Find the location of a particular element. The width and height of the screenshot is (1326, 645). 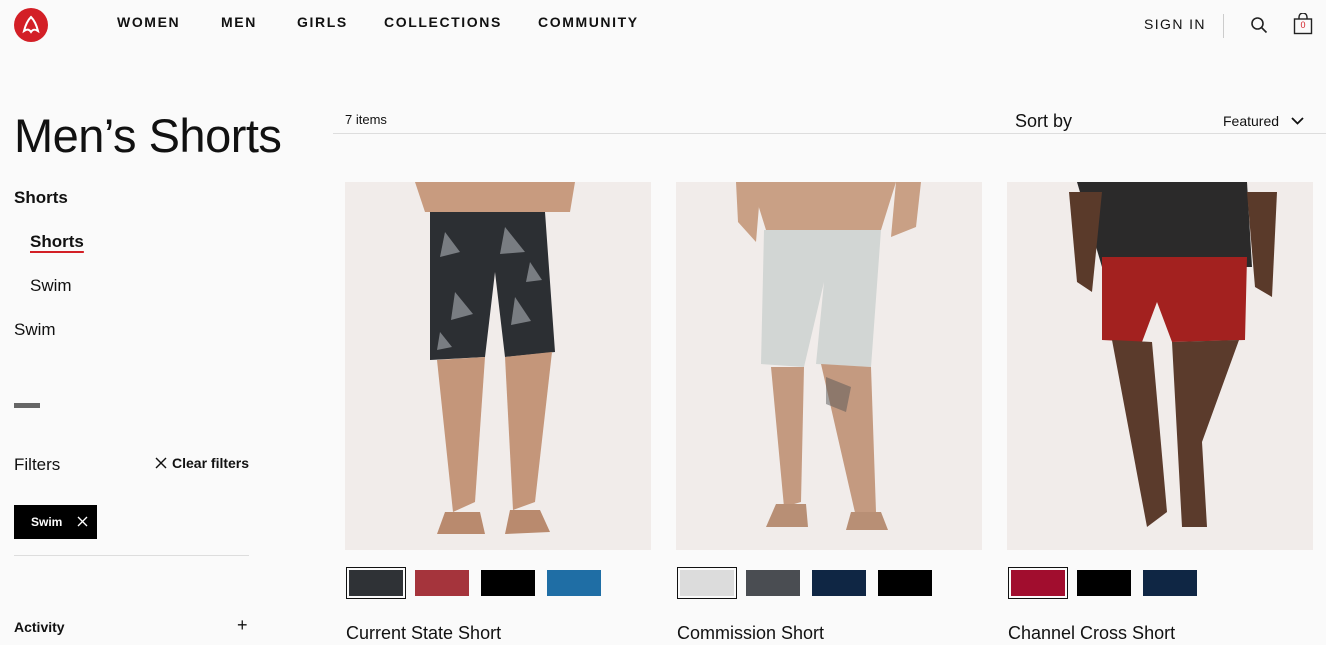

activity-filter-toggle: Activity is located at coordinates (39, 627).